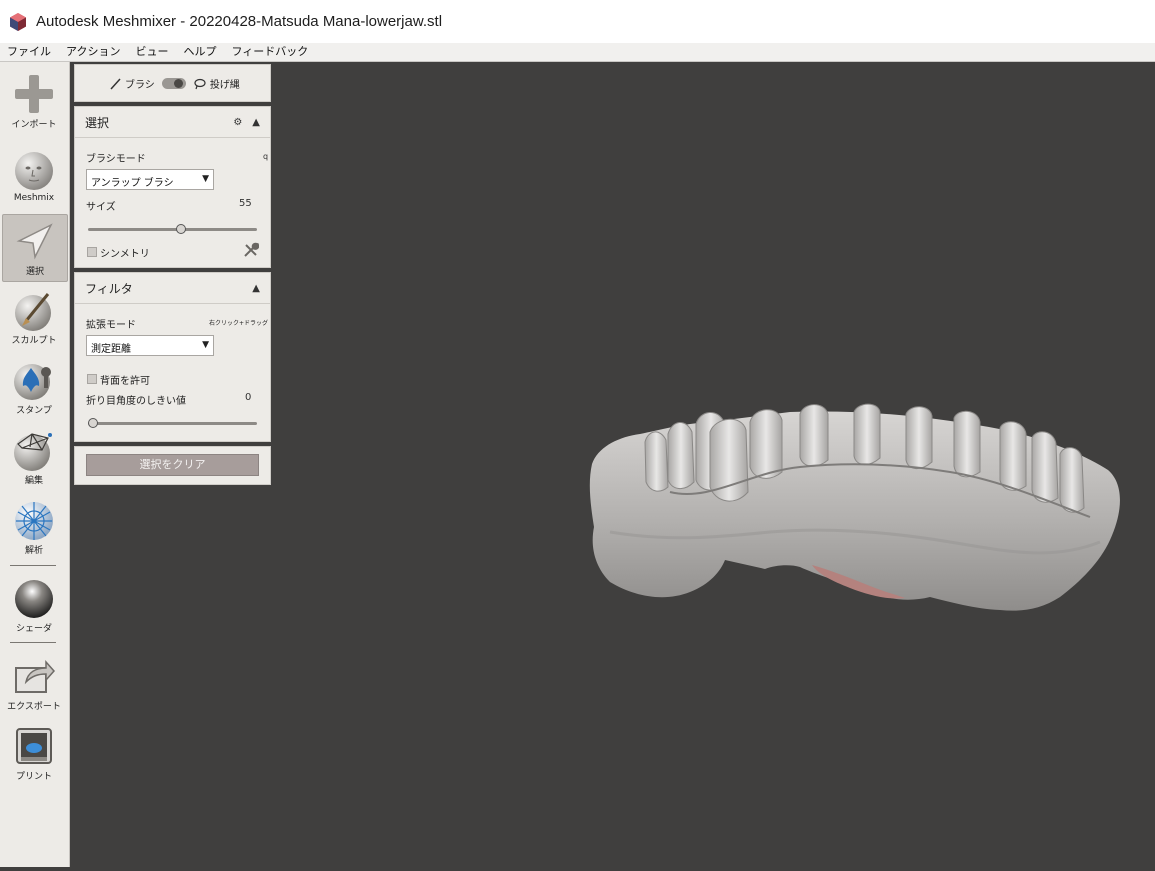 Image resolution: width=1155 pixels, height=871 pixels. Describe the element at coordinates (34, 746) in the screenshot. I see `print-icon` at that location.